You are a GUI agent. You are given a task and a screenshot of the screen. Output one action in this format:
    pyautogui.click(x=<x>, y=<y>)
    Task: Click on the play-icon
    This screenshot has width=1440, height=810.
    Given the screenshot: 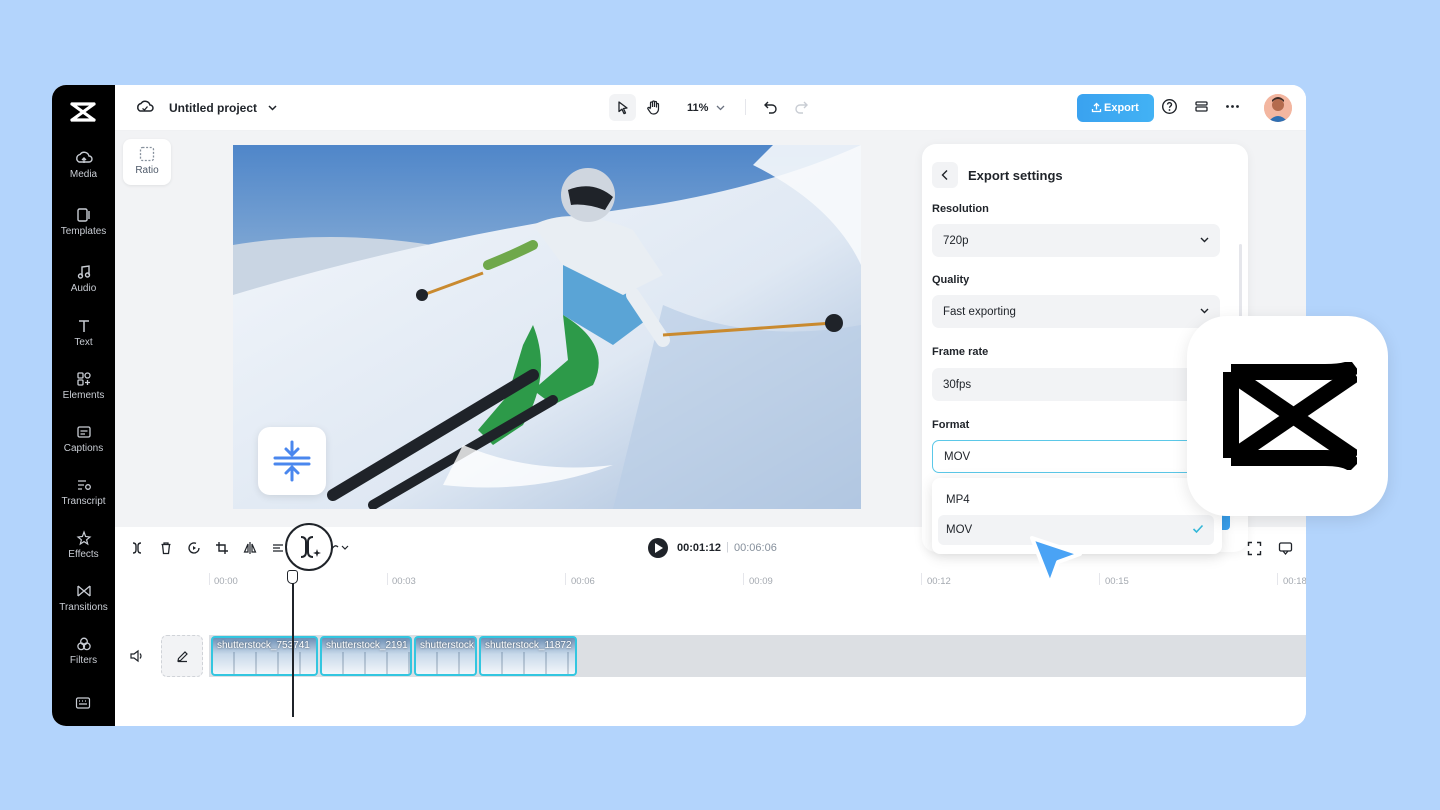 What is the action you would take?
    pyautogui.click(x=659, y=548)
    